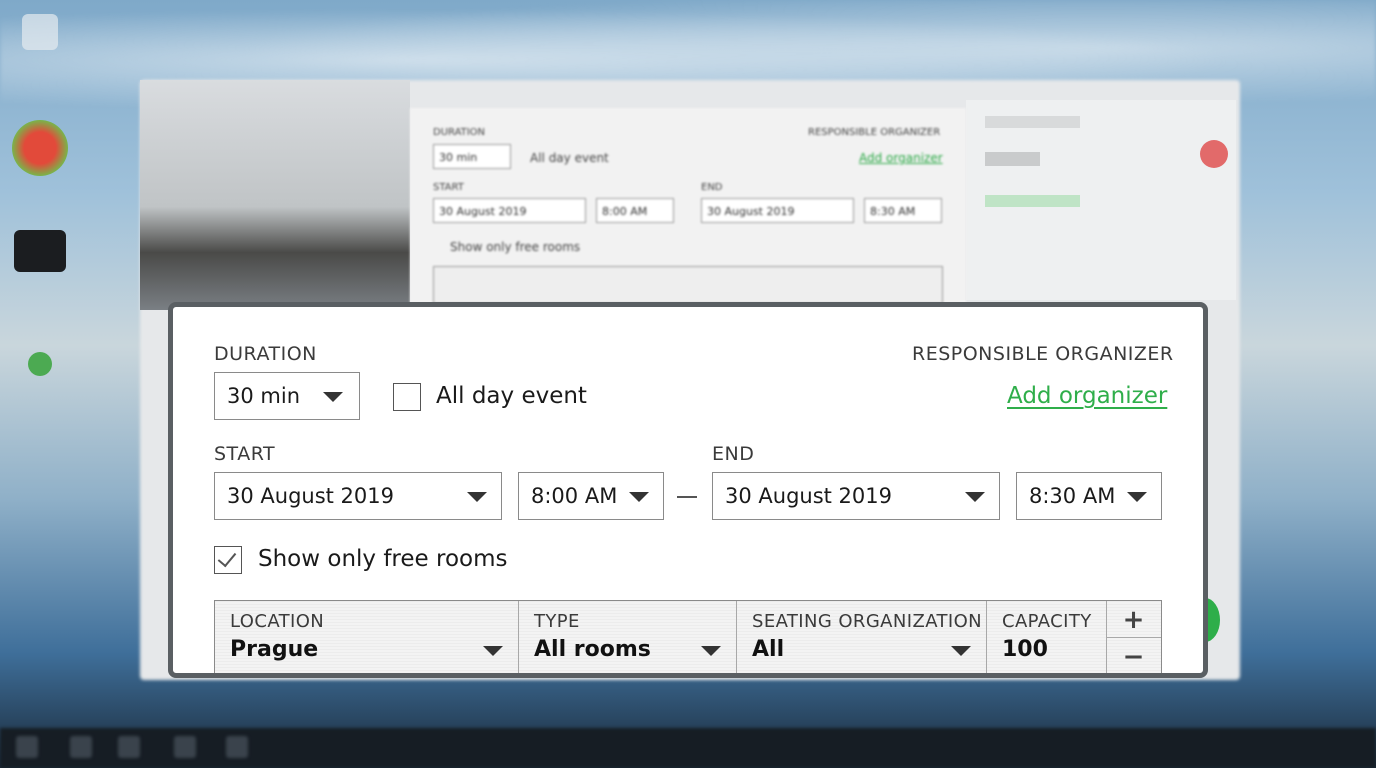  Describe the element at coordinates (367, 637) in the screenshot. I see `location-filter: LOCATION Prague` at that location.